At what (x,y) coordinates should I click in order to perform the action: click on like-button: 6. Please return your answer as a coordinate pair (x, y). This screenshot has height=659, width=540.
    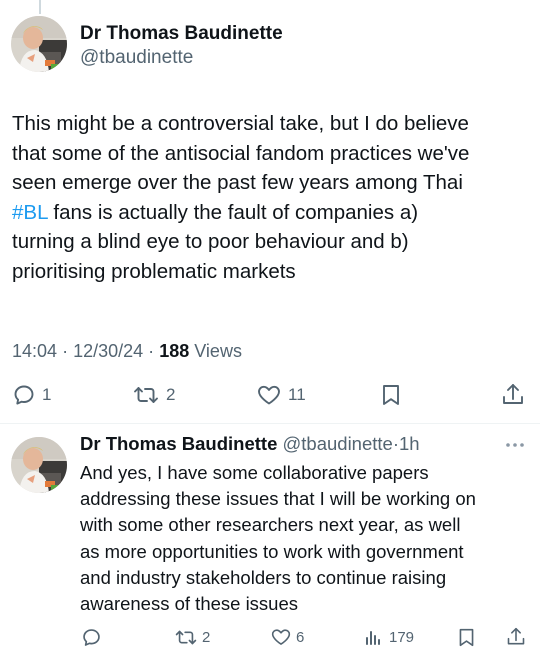
    Looking at the image, I should click on (287, 637).